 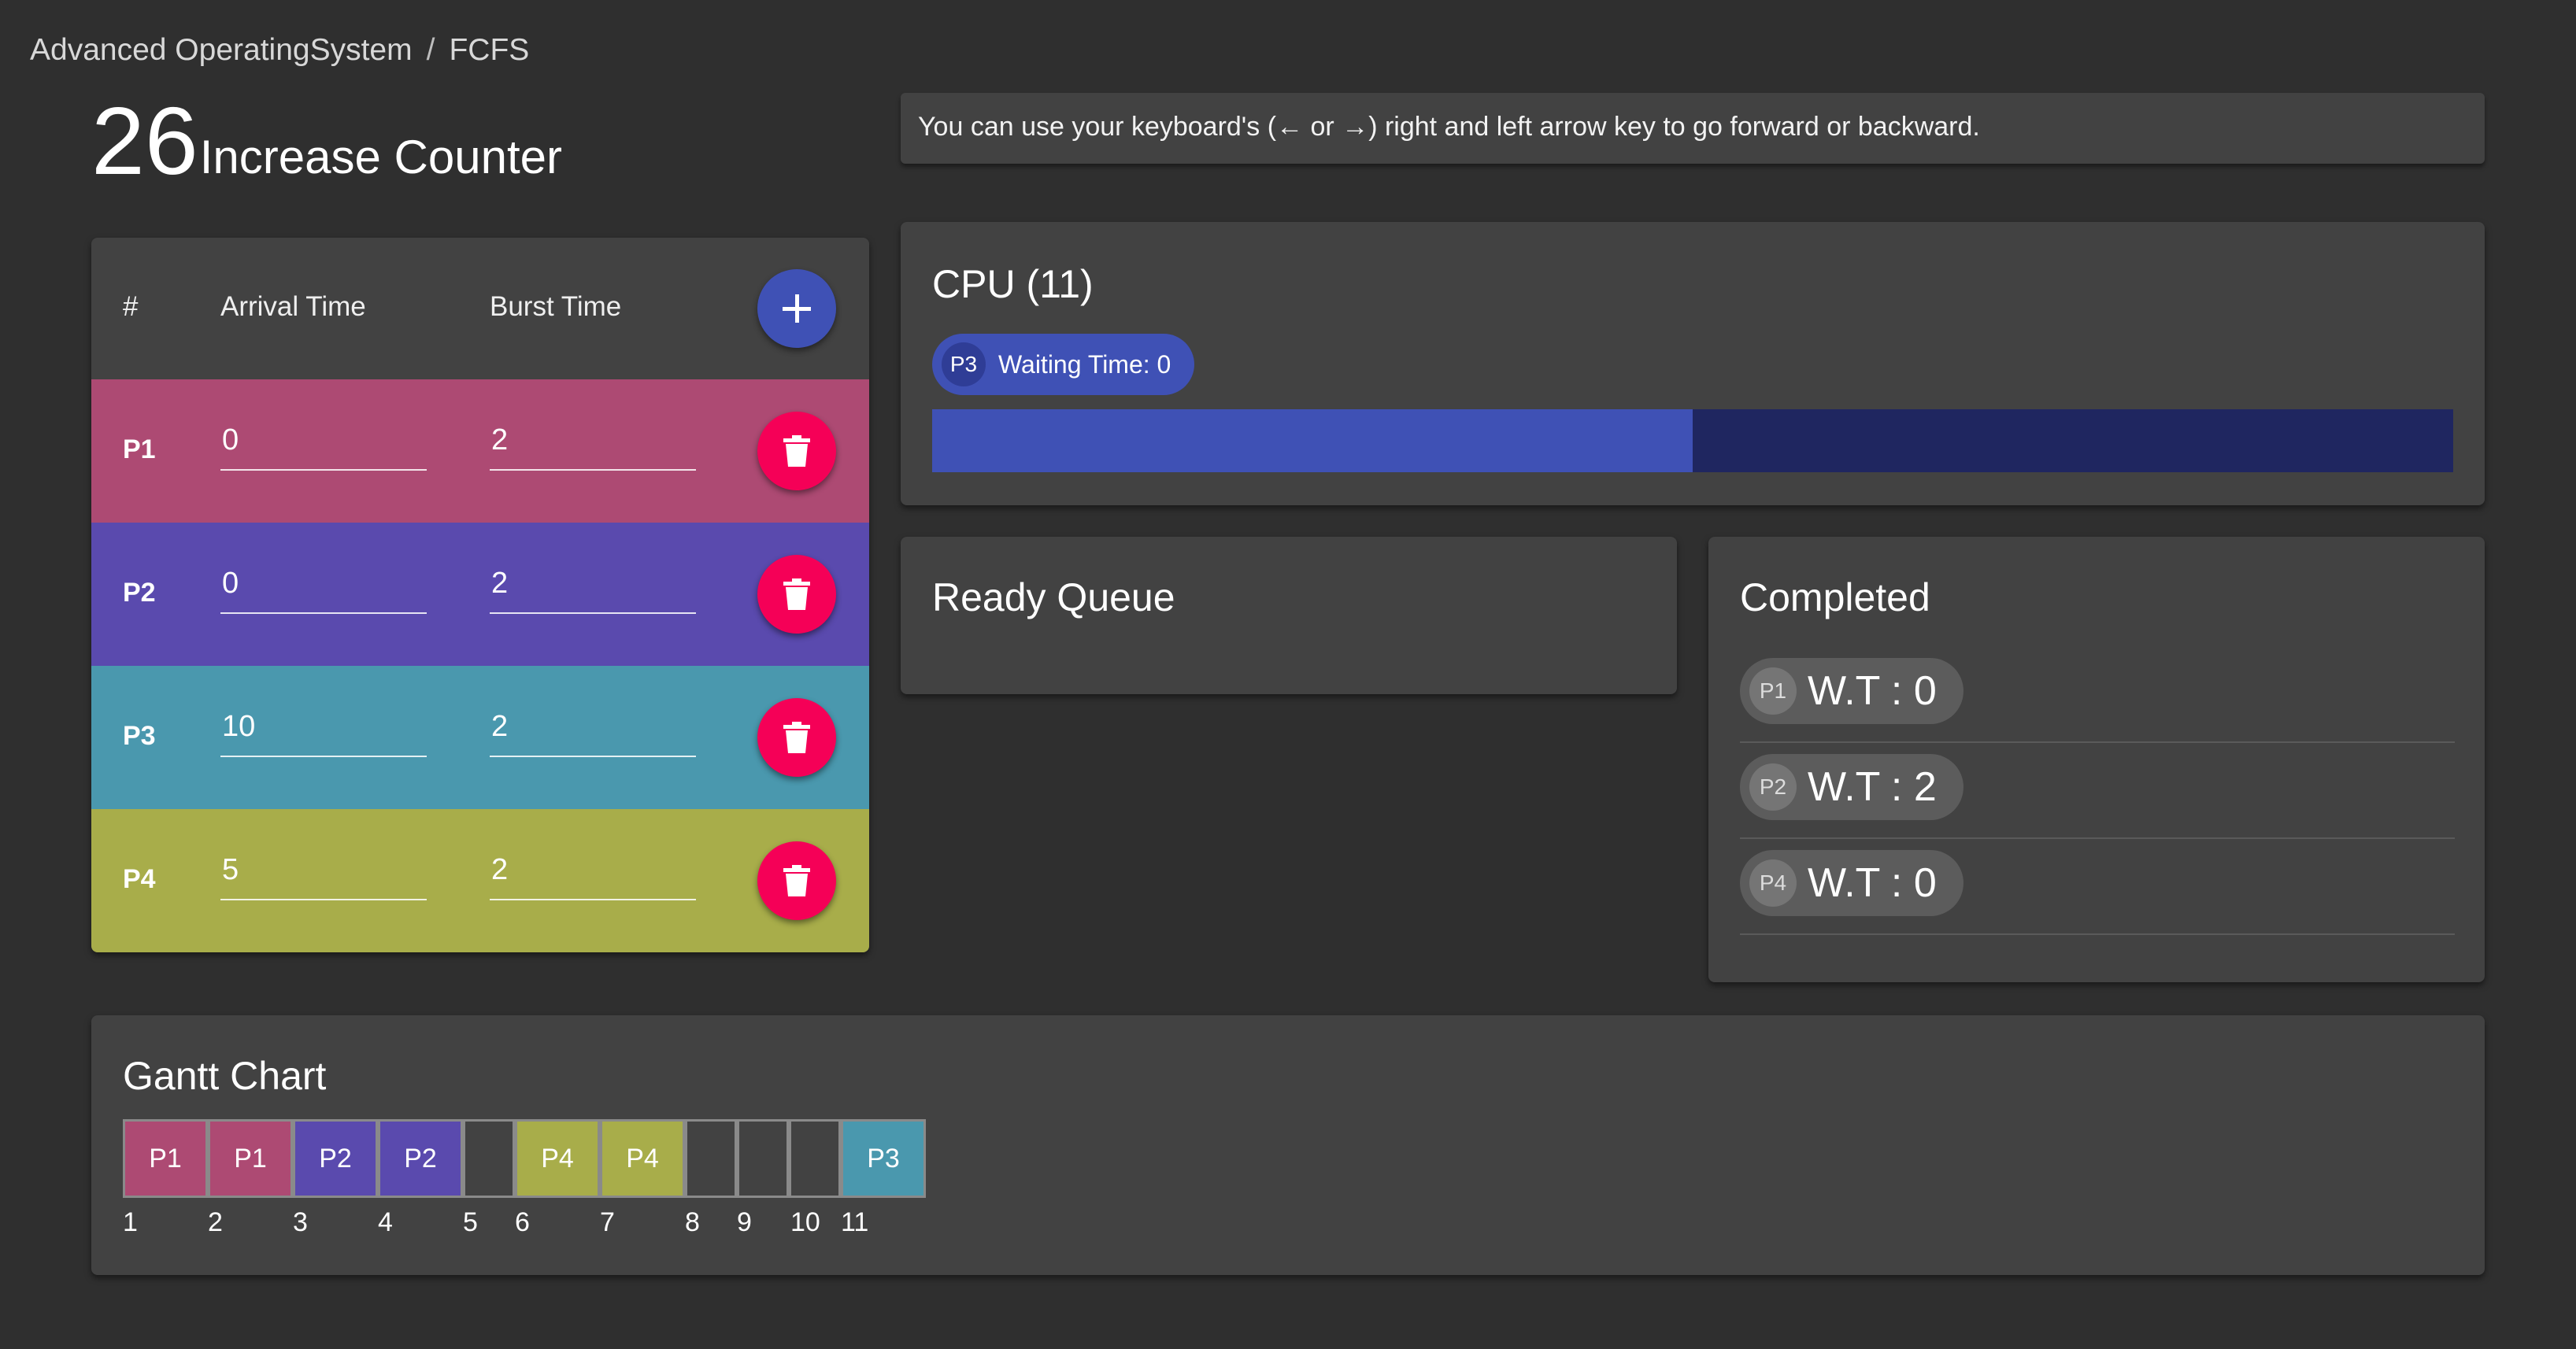 I want to click on counter-label: Increase Counter, so click(x=380, y=157).